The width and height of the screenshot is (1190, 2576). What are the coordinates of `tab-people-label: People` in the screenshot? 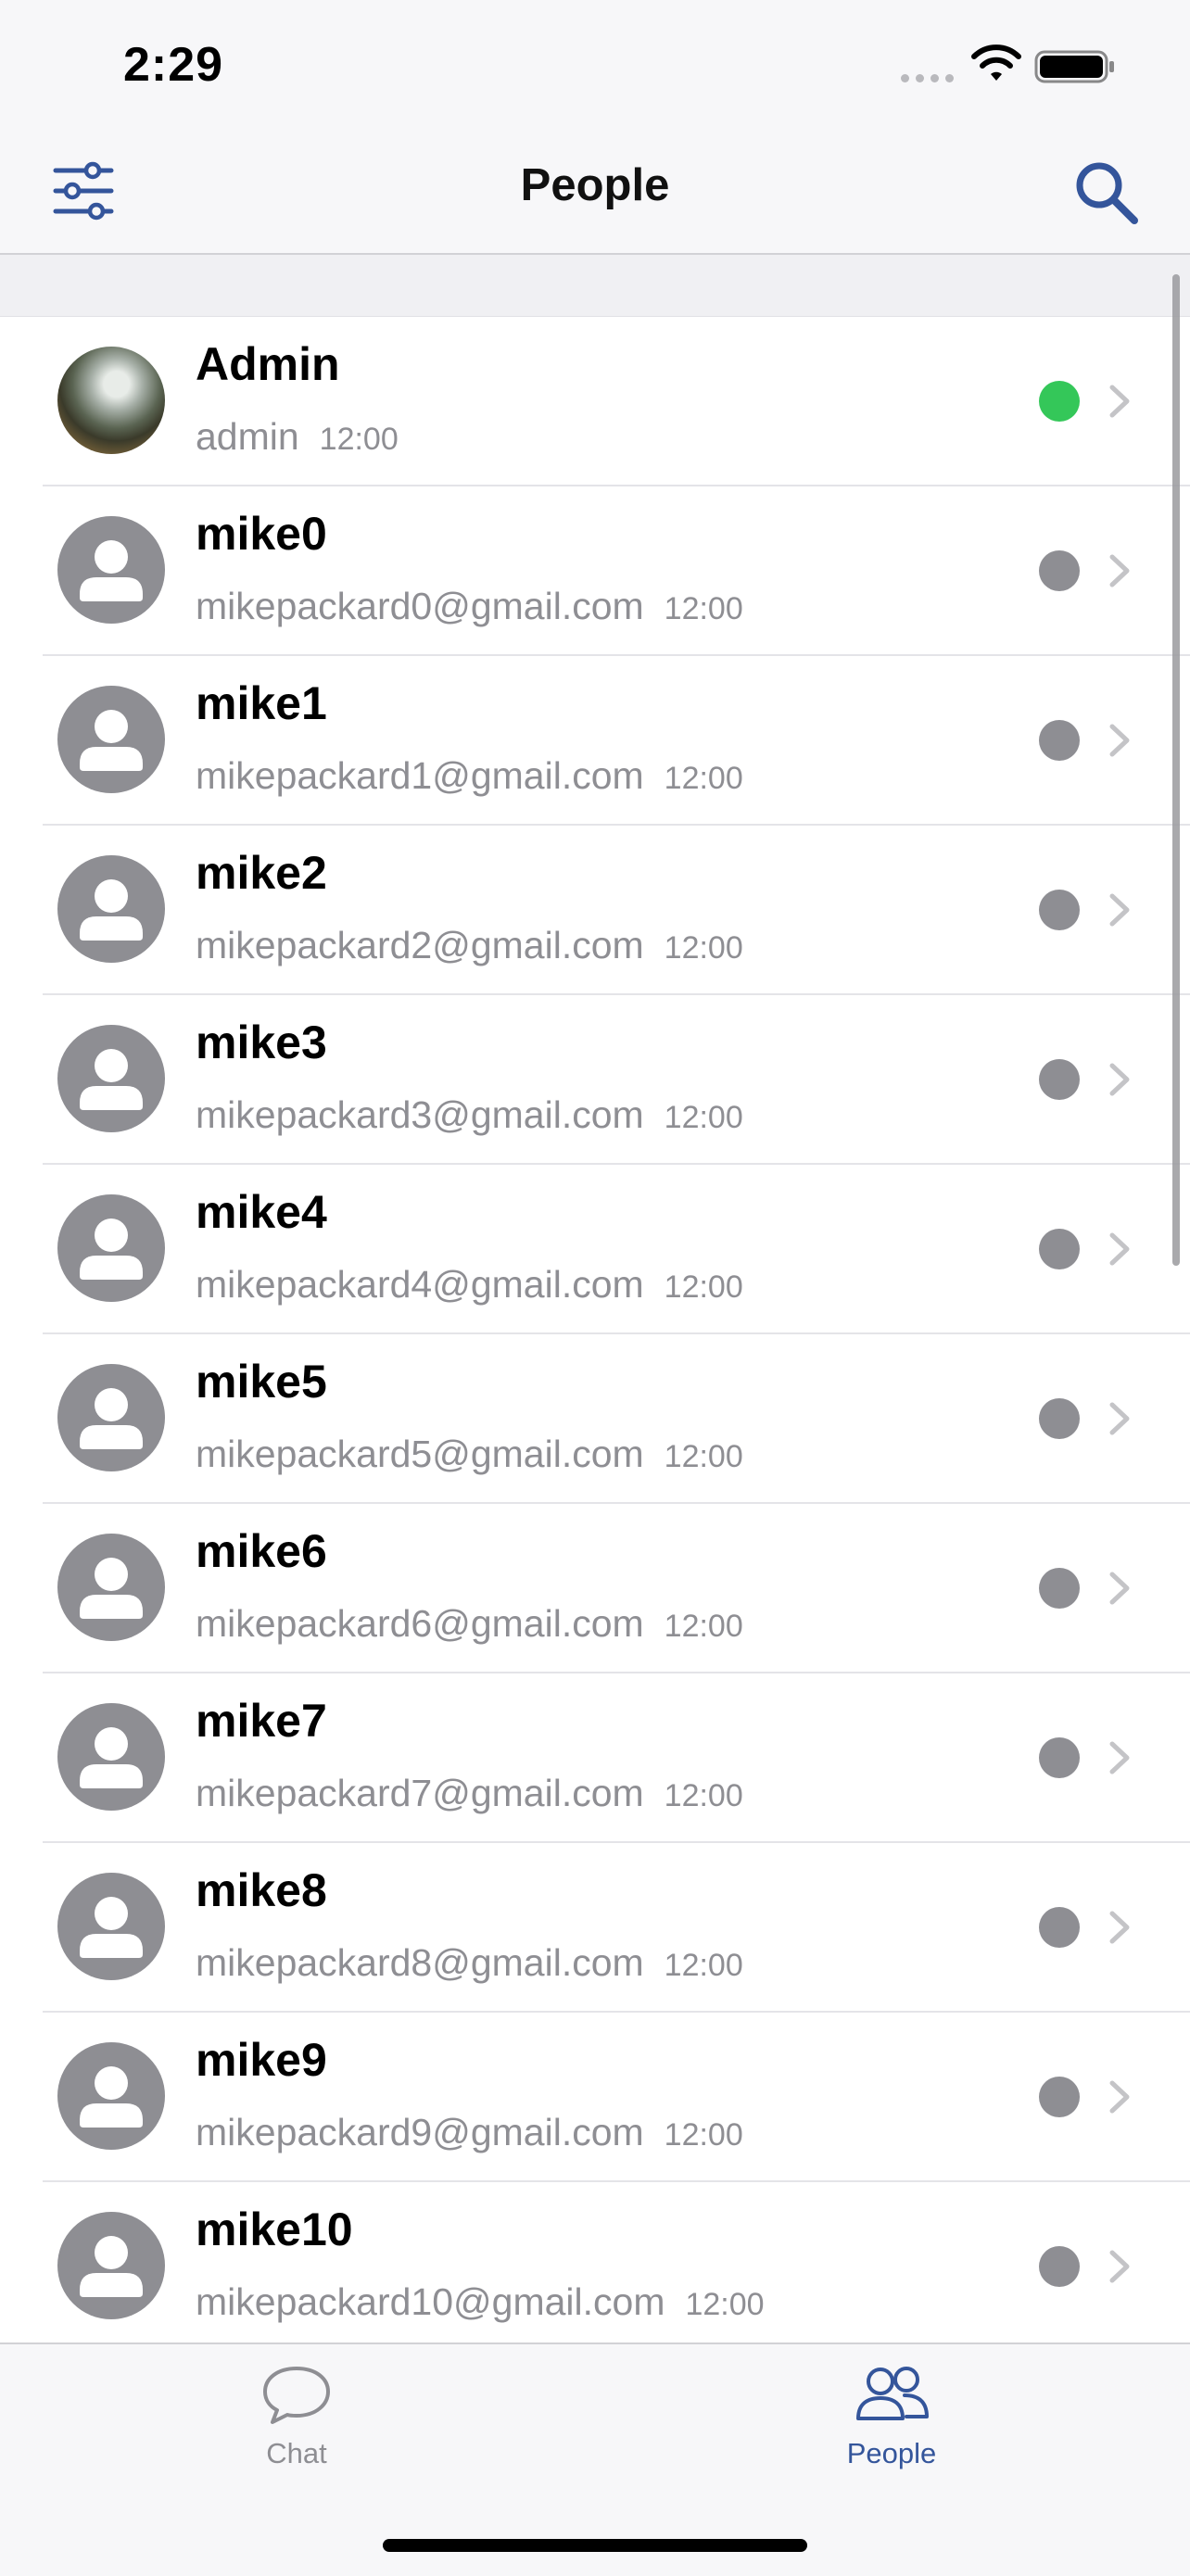 It's located at (891, 2453).